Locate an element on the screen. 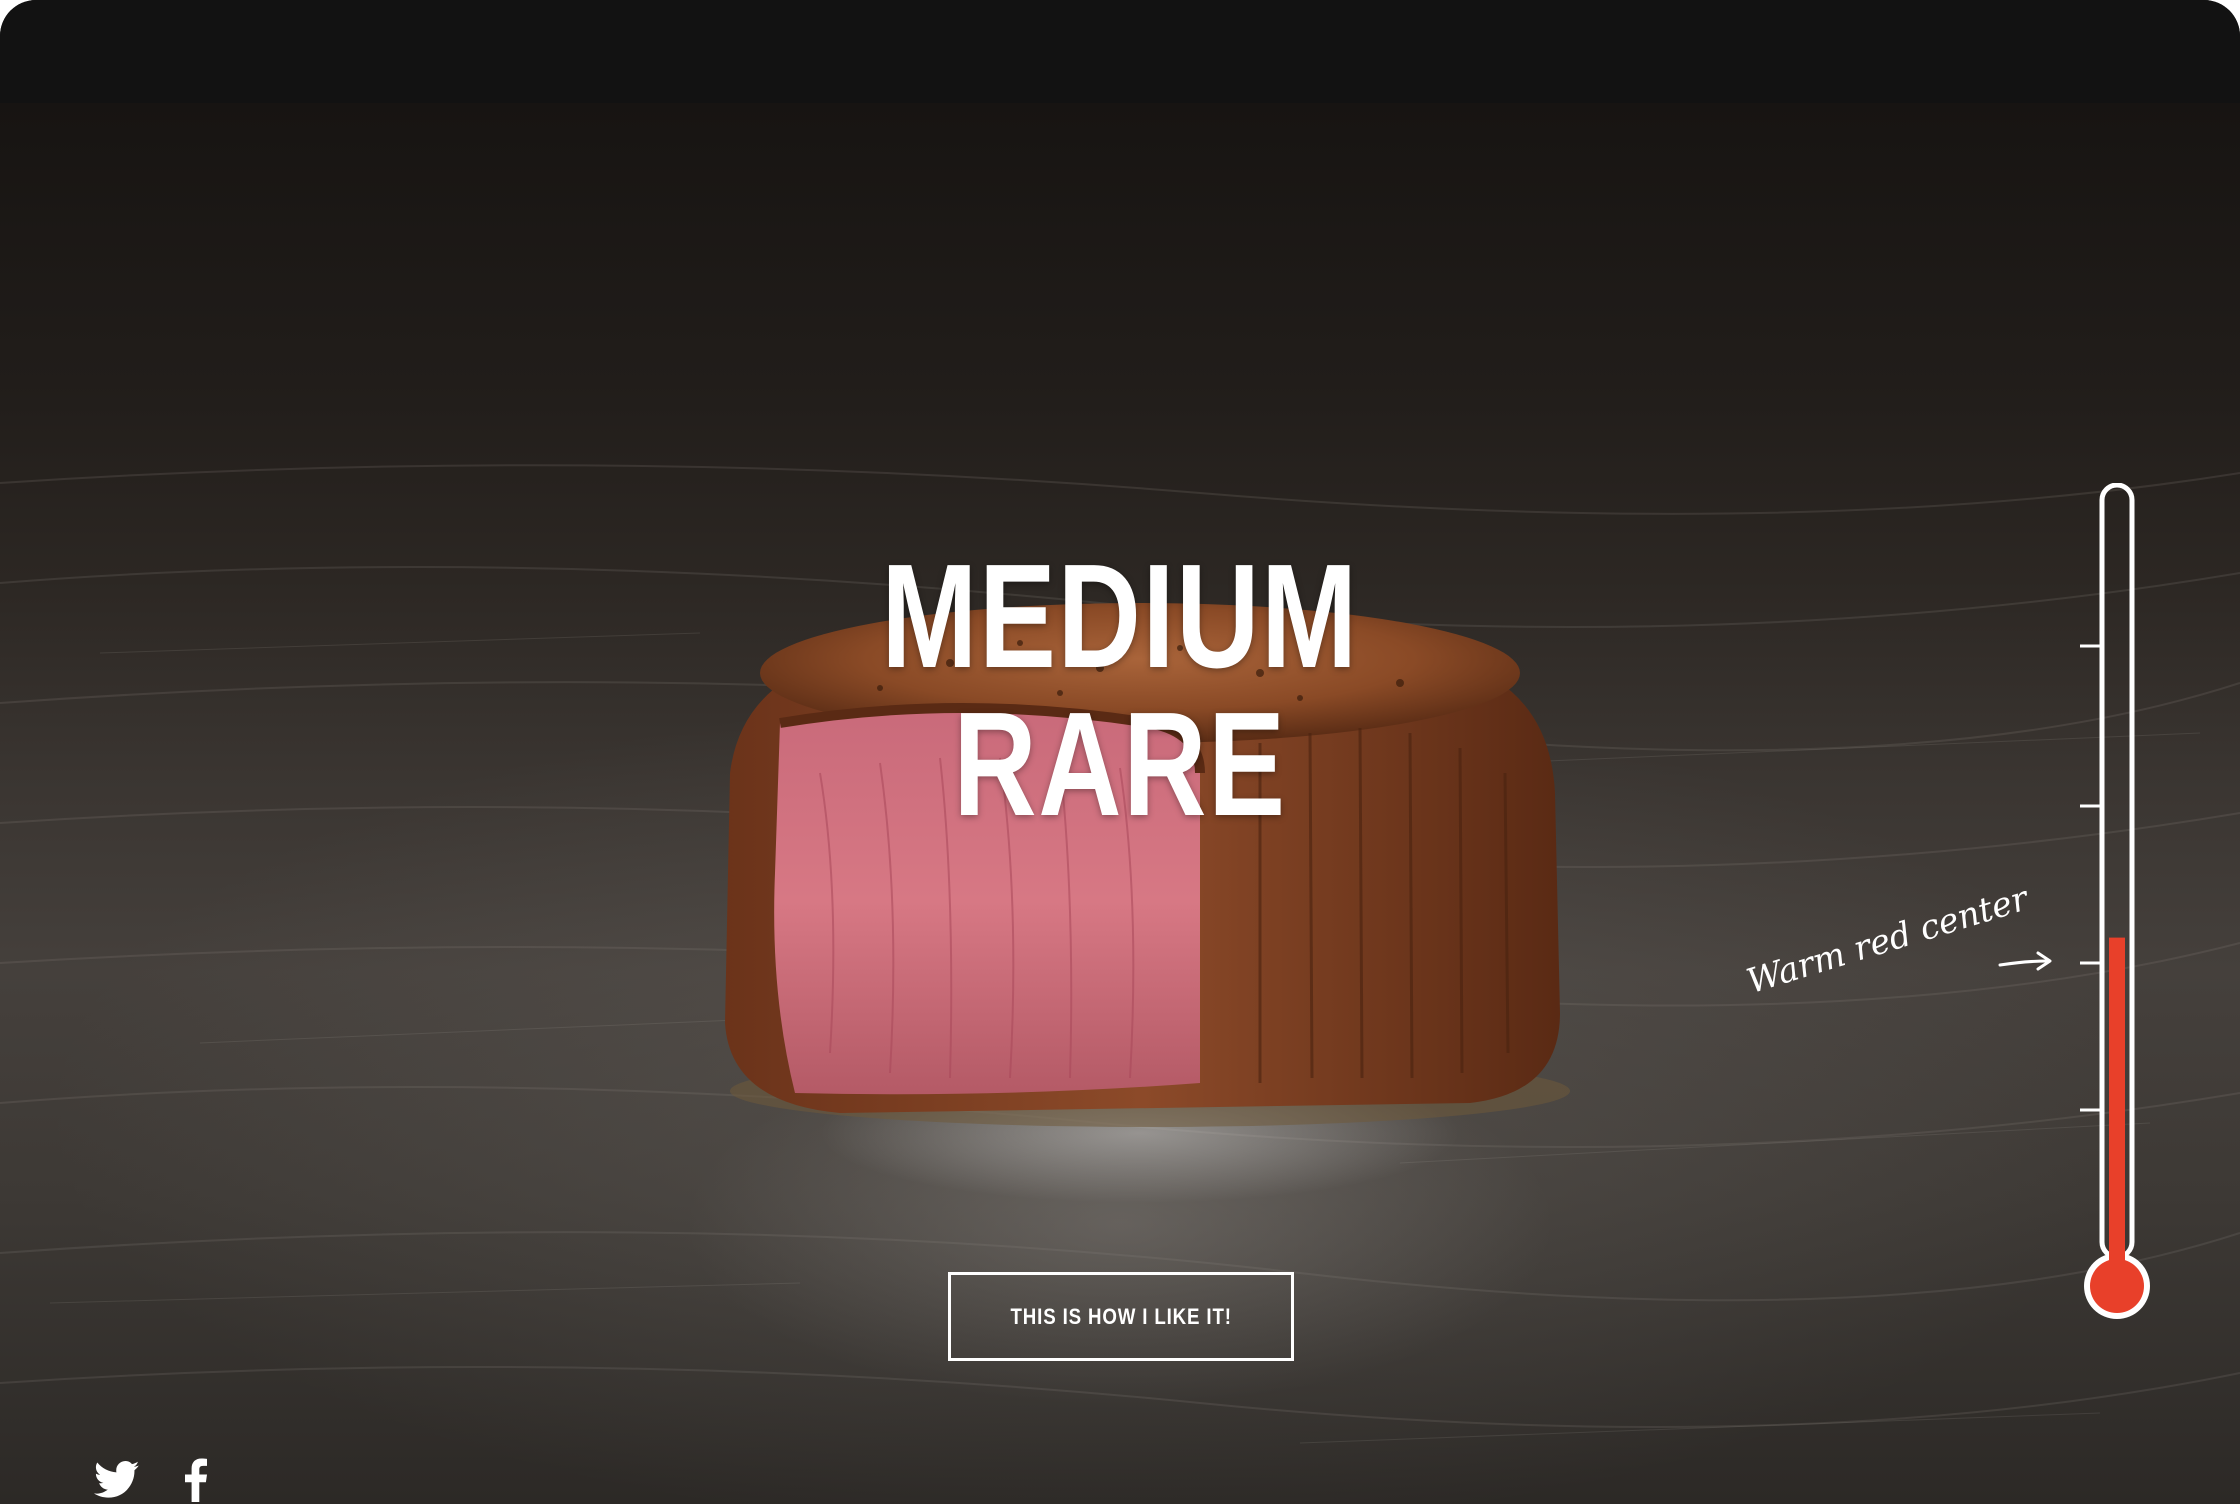  annotation-arrow-icon is located at coordinates (2025, 961).